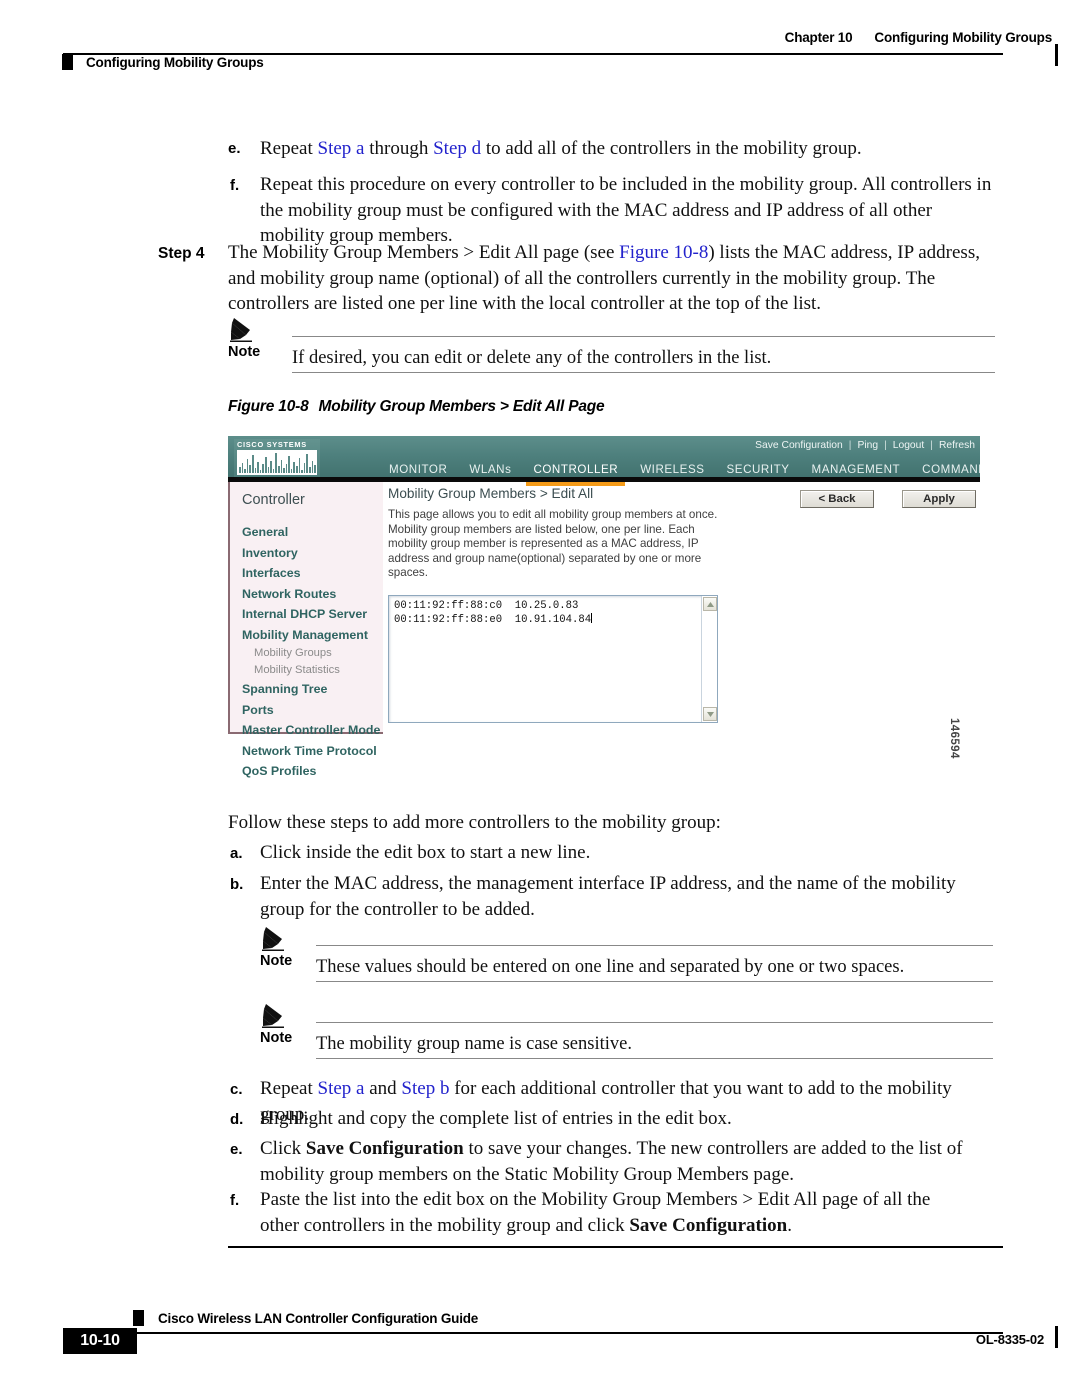 The height and width of the screenshot is (1397, 1080). What do you see at coordinates (592, 618) in the screenshot?
I see `text-caret` at bounding box center [592, 618].